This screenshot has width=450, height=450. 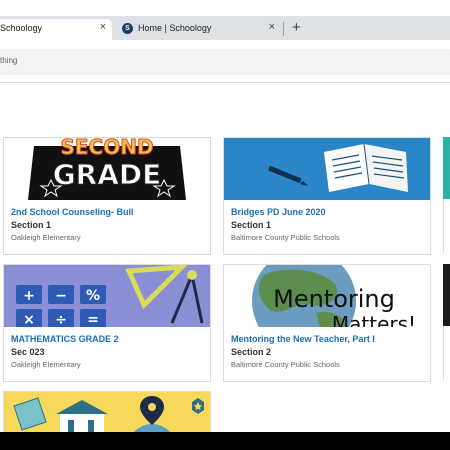 I want to click on schoology-logo-icon: S, so click(x=127, y=28).